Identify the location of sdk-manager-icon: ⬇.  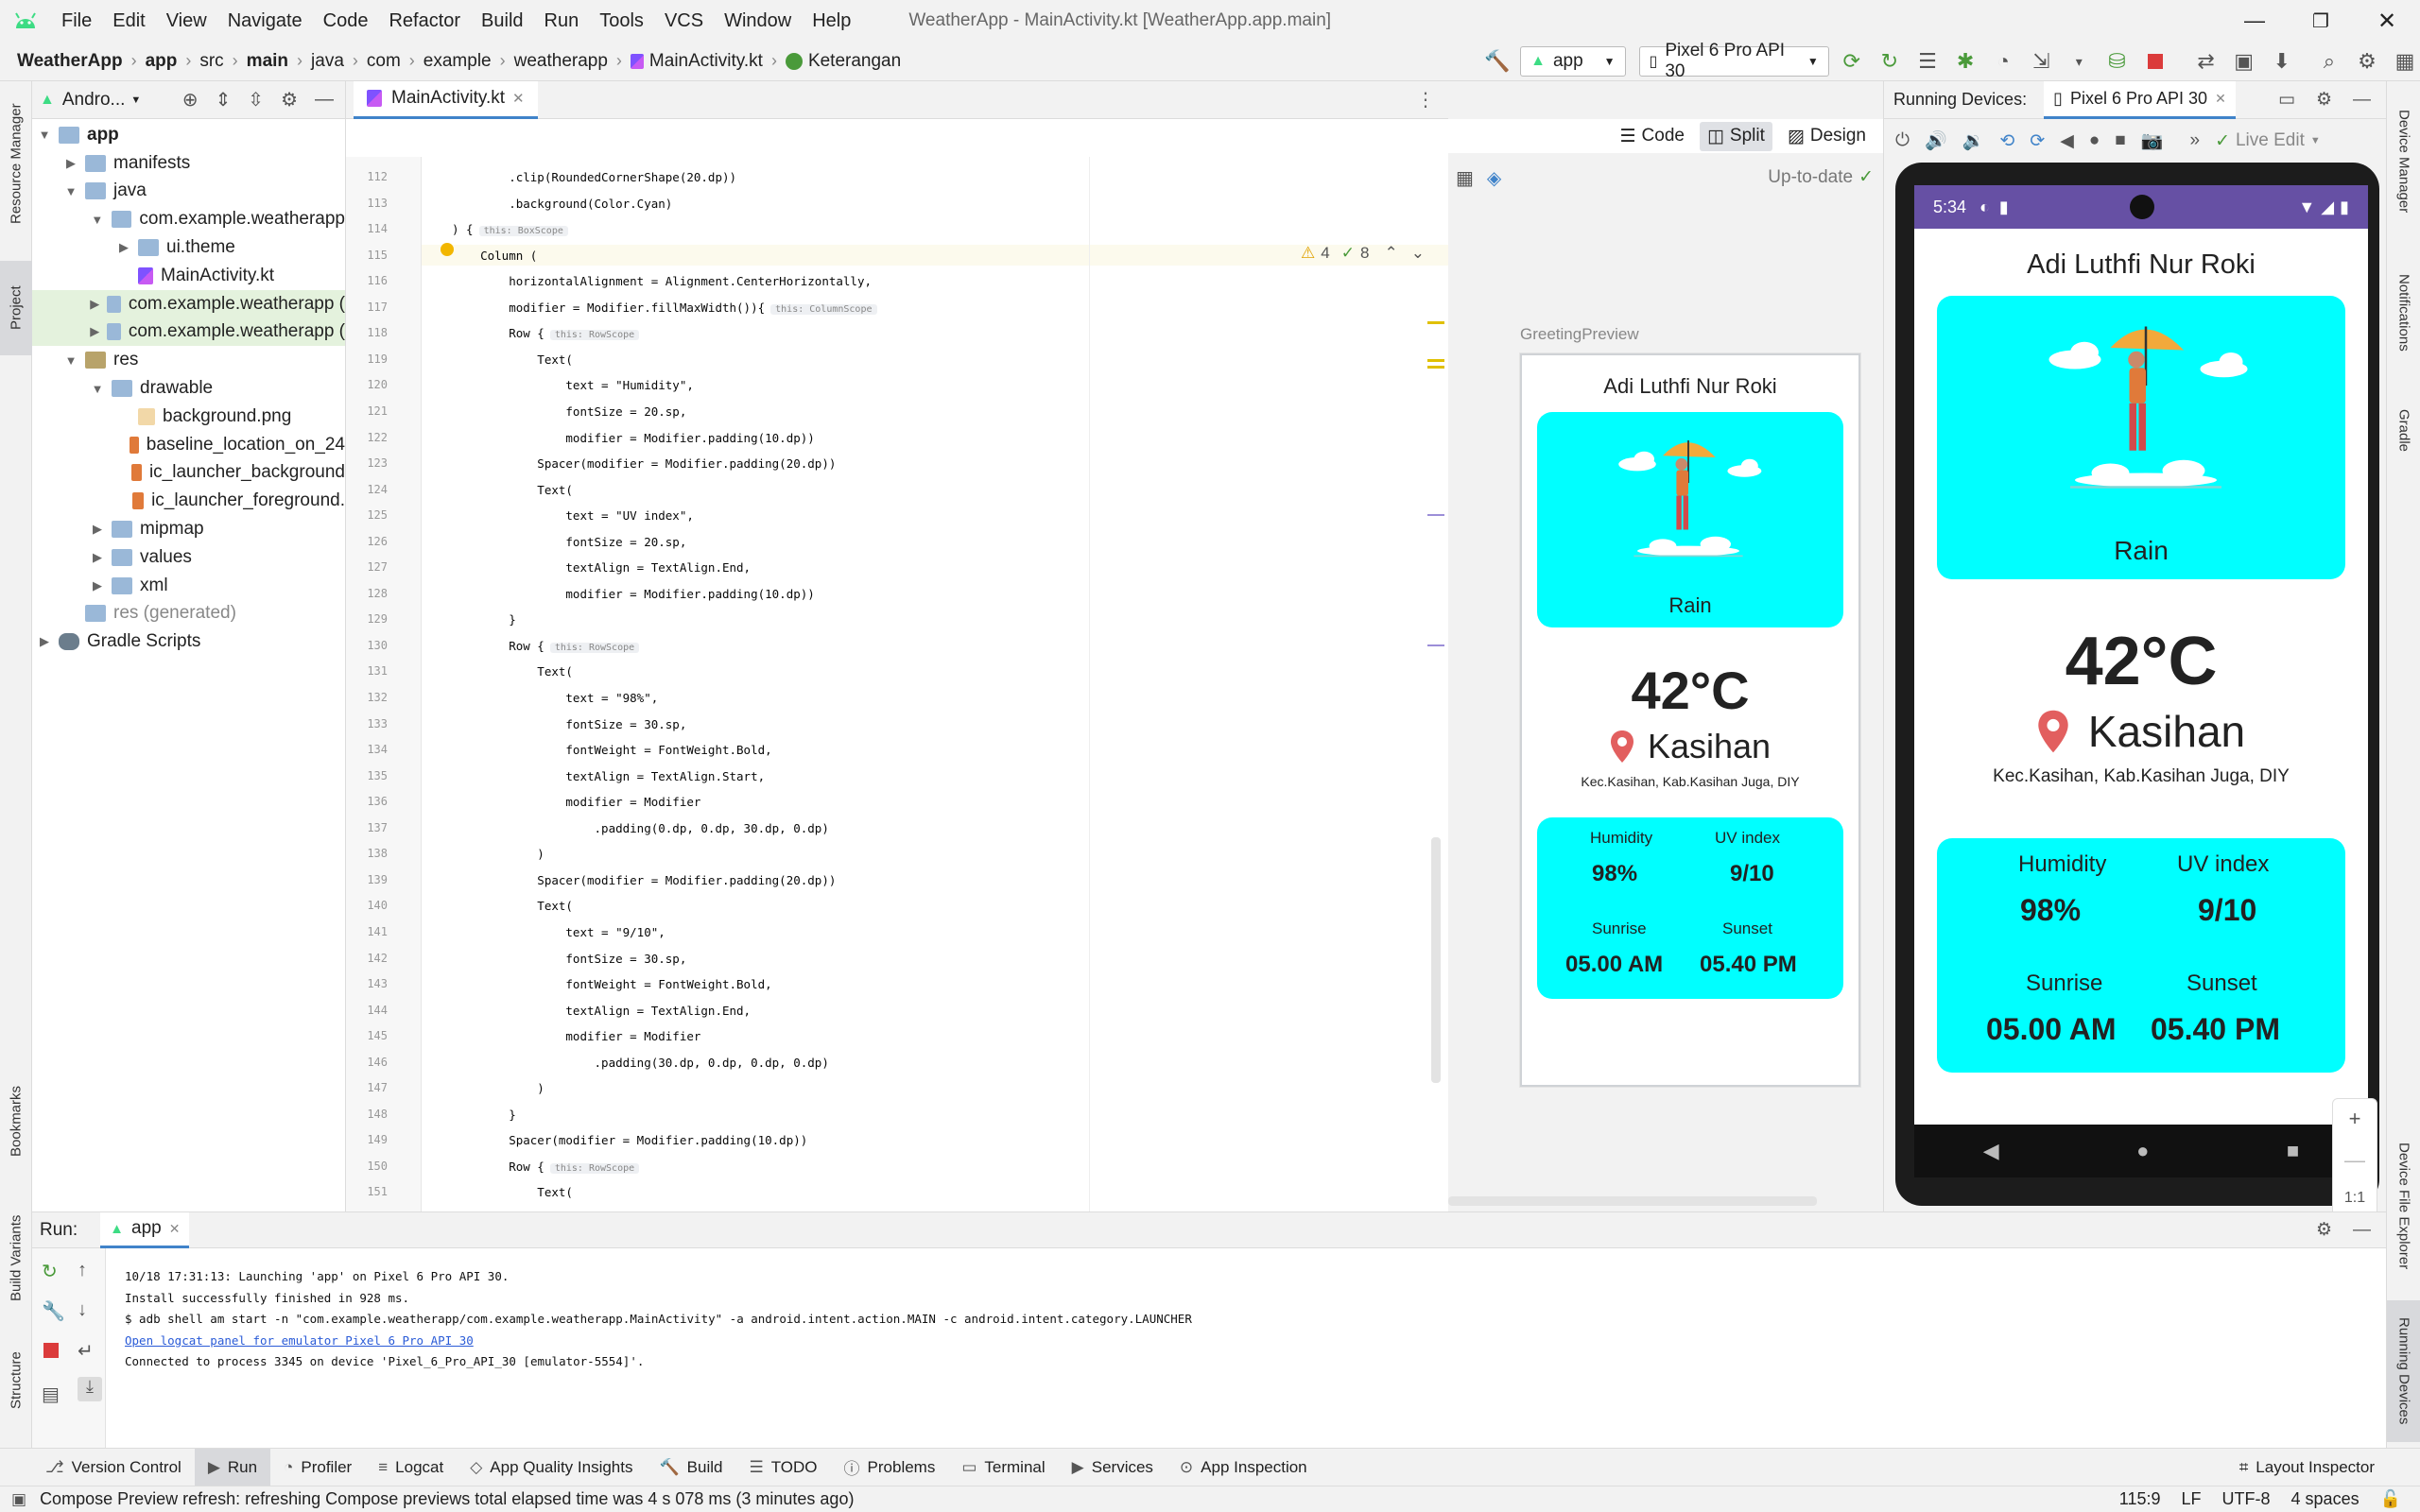
(2282, 61).